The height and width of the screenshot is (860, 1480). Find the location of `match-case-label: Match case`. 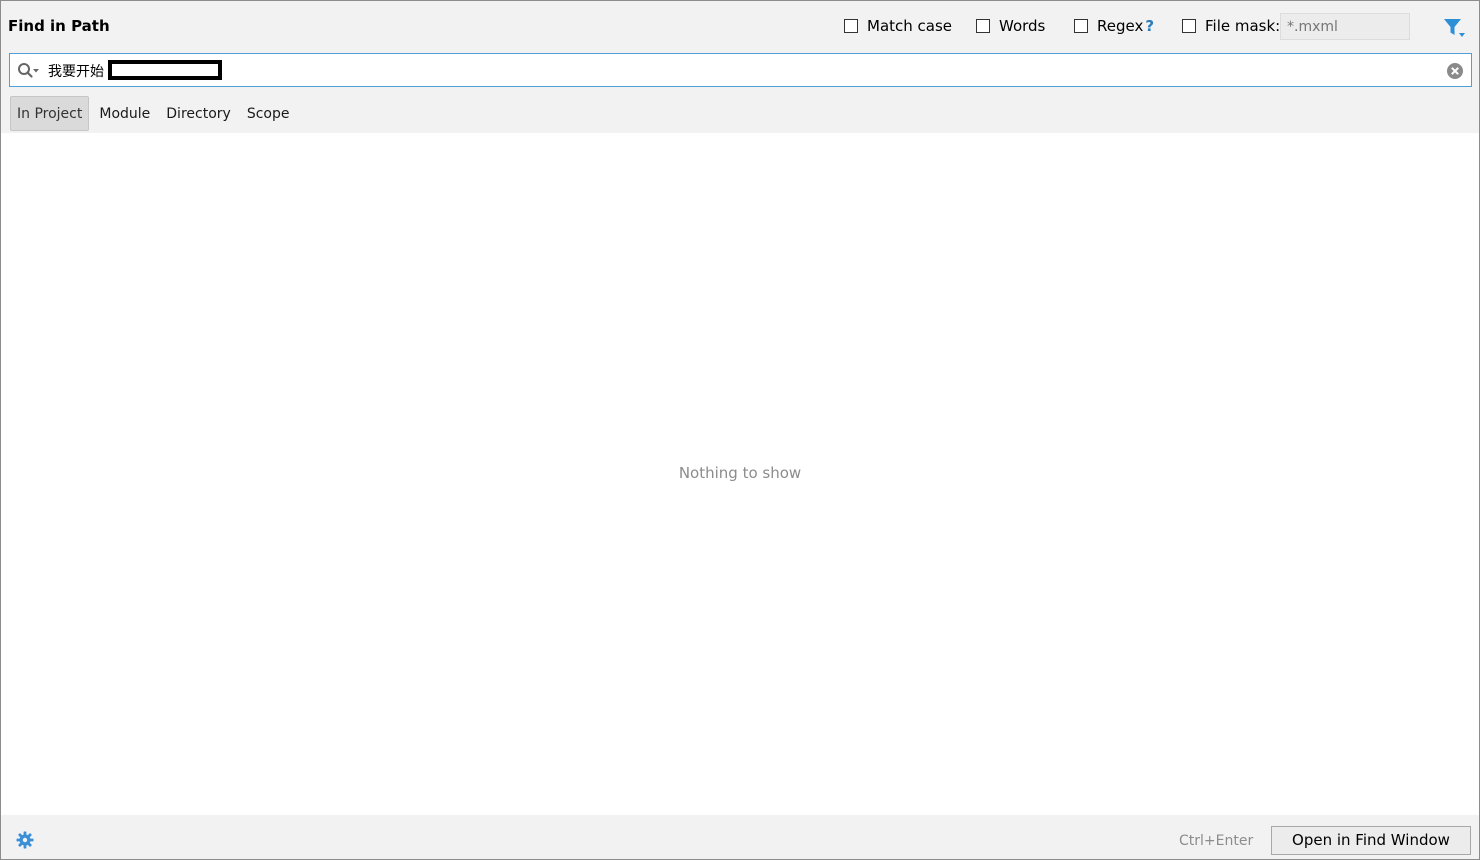

match-case-label: Match case is located at coordinates (910, 26).